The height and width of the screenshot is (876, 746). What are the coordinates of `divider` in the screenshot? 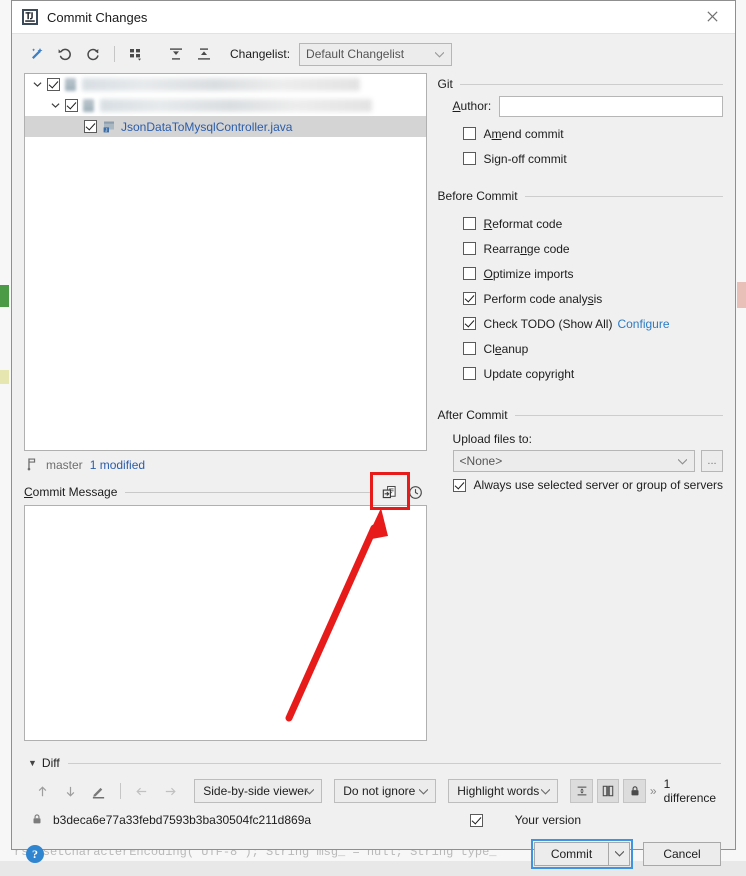 It's located at (591, 84).